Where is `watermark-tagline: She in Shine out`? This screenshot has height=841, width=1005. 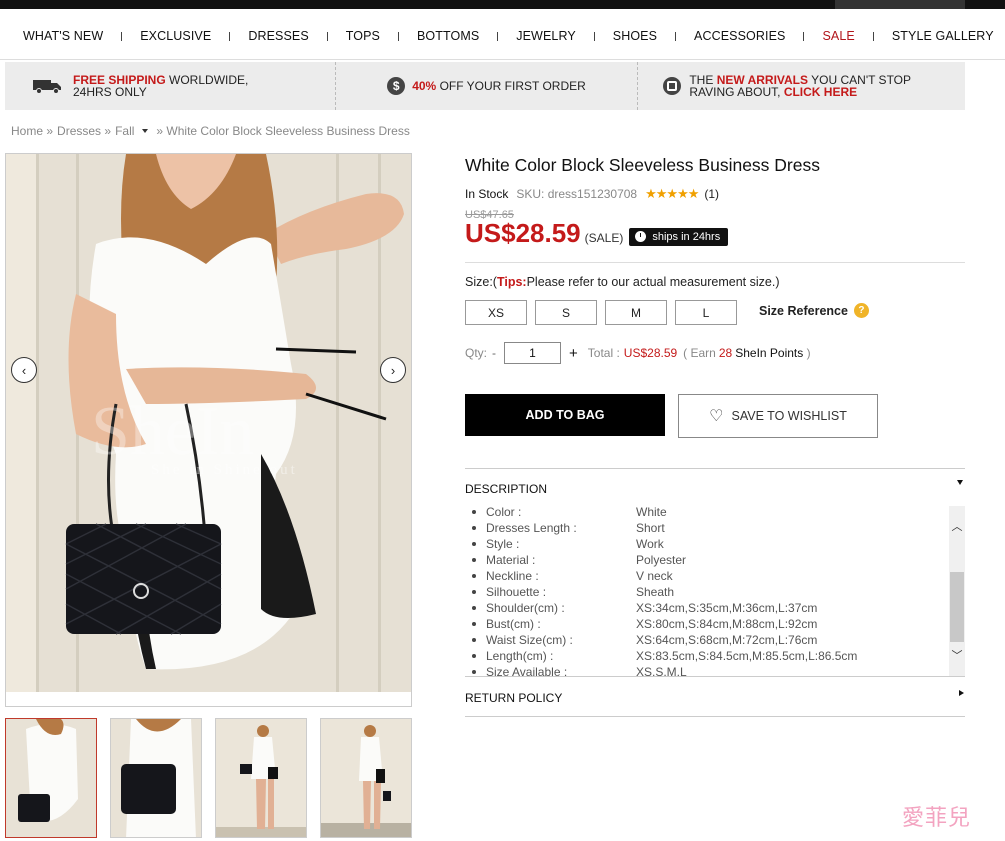
watermark-tagline: She in Shine out is located at coordinates (224, 470).